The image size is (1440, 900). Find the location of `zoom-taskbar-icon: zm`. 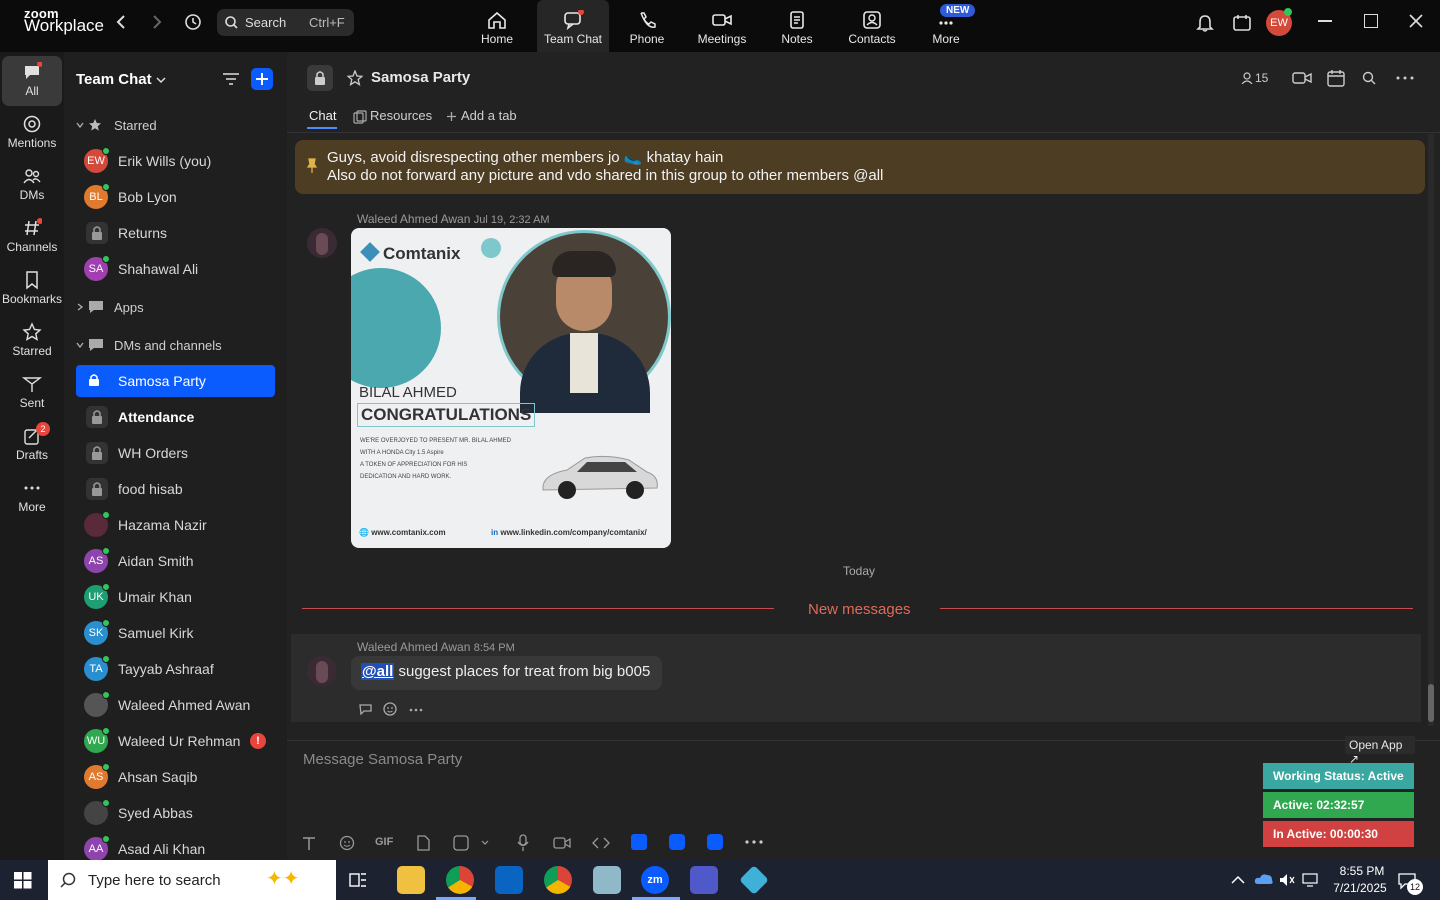

zoom-taskbar-icon: zm is located at coordinates (655, 880).